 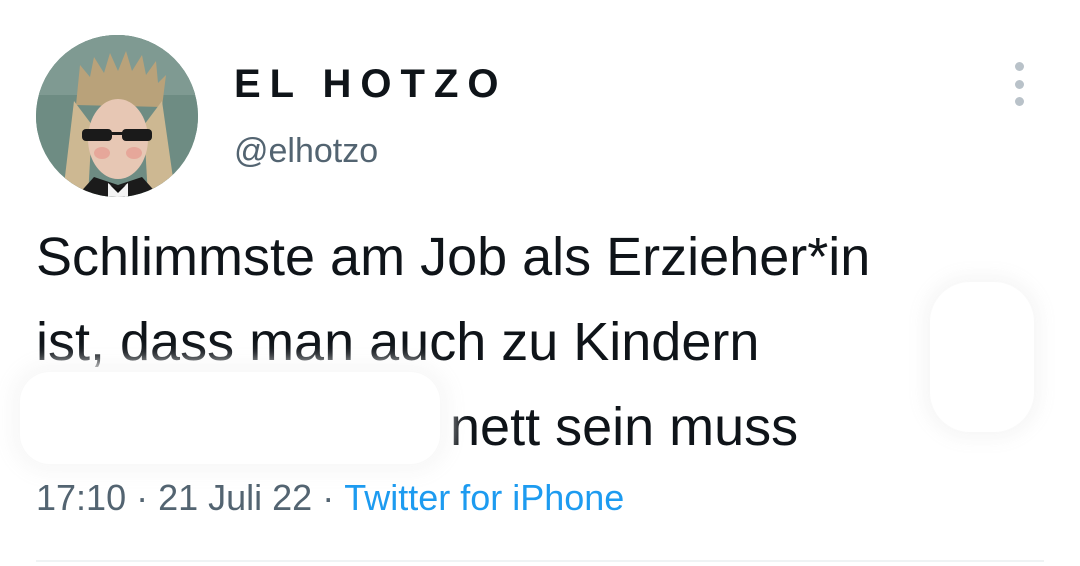 I want to click on tweet-date: 21 Juli 22, so click(x=235, y=497).